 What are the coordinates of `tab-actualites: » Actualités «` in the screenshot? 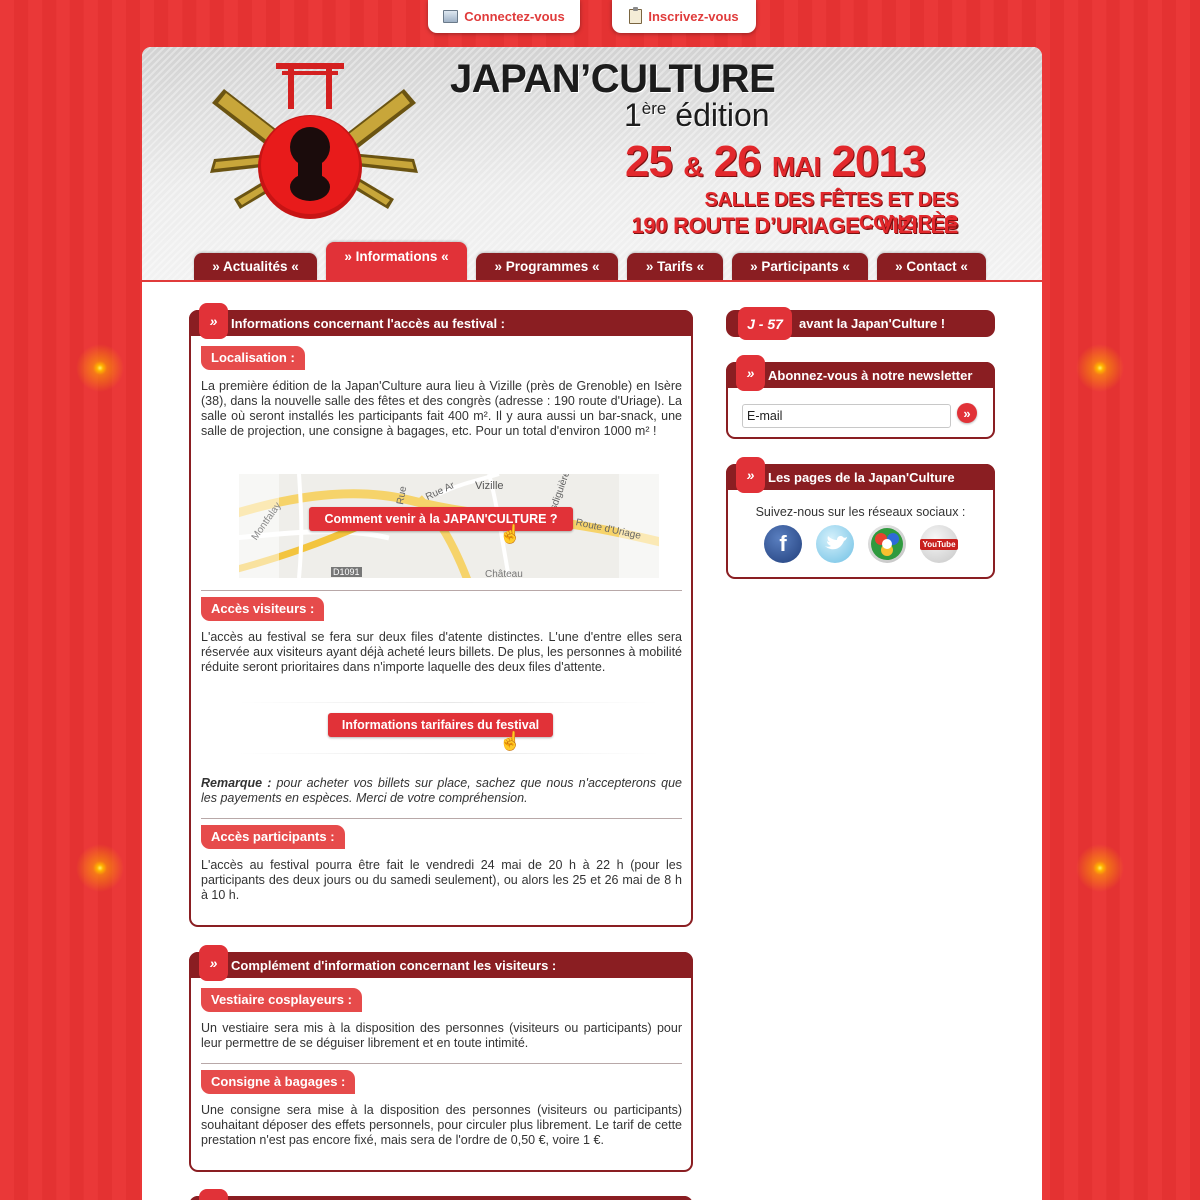 It's located at (255, 266).